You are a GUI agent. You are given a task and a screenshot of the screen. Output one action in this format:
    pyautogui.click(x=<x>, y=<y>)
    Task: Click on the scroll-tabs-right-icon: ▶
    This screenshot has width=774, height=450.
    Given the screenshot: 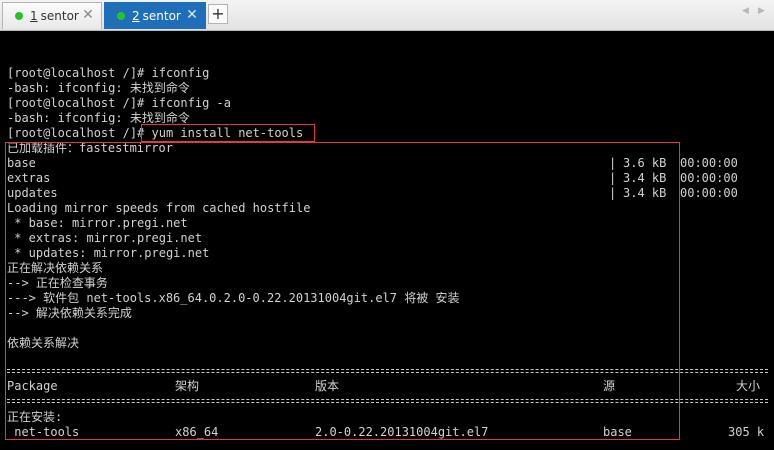 What is the action you would take?
    pyautogui.click(x=761, y=11)
    